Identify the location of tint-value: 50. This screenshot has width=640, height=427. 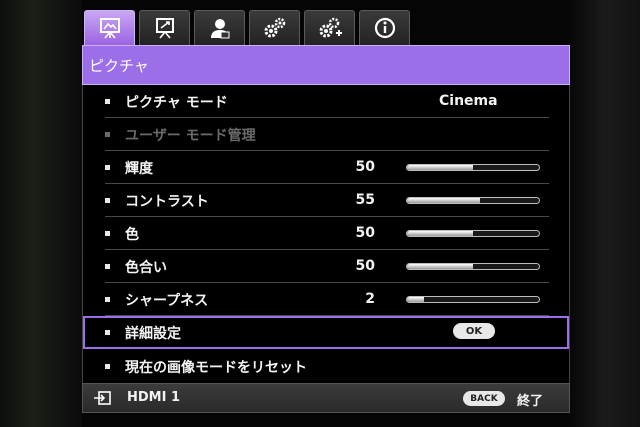
(365, 266).